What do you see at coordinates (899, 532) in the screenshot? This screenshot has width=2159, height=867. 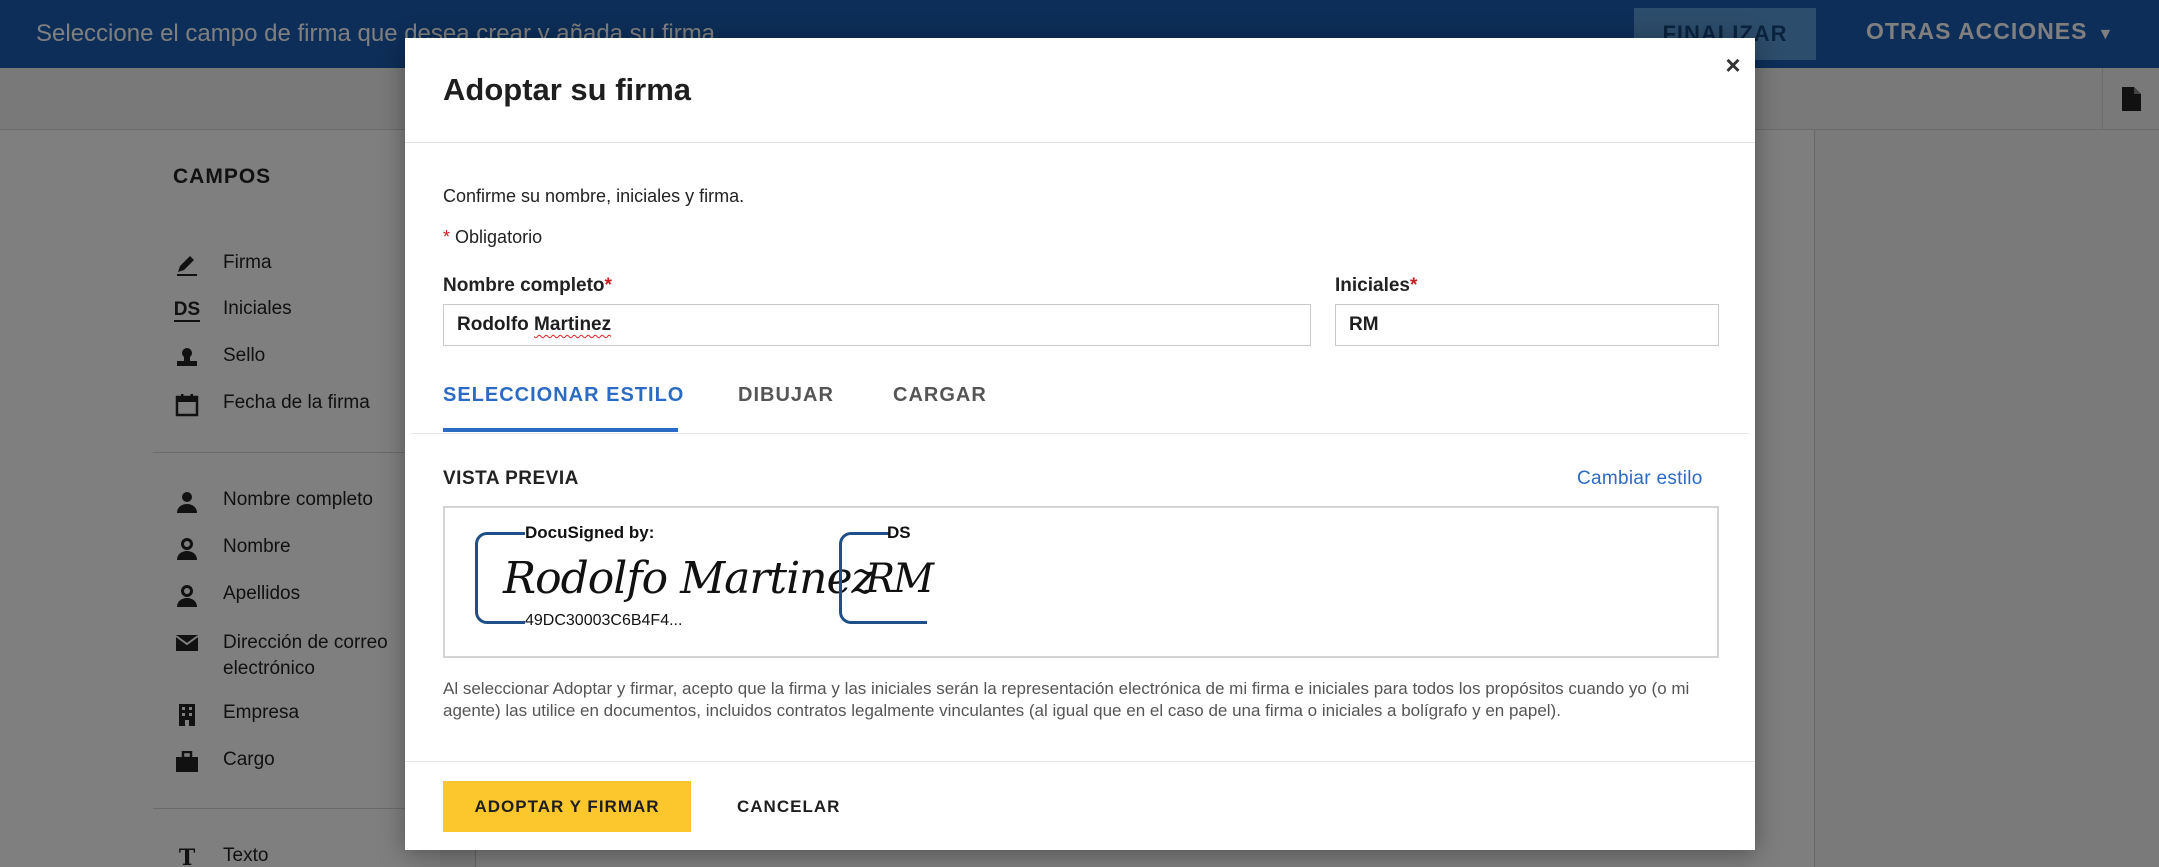 I see `initials-header: DS` at bounding box center [899, 532].